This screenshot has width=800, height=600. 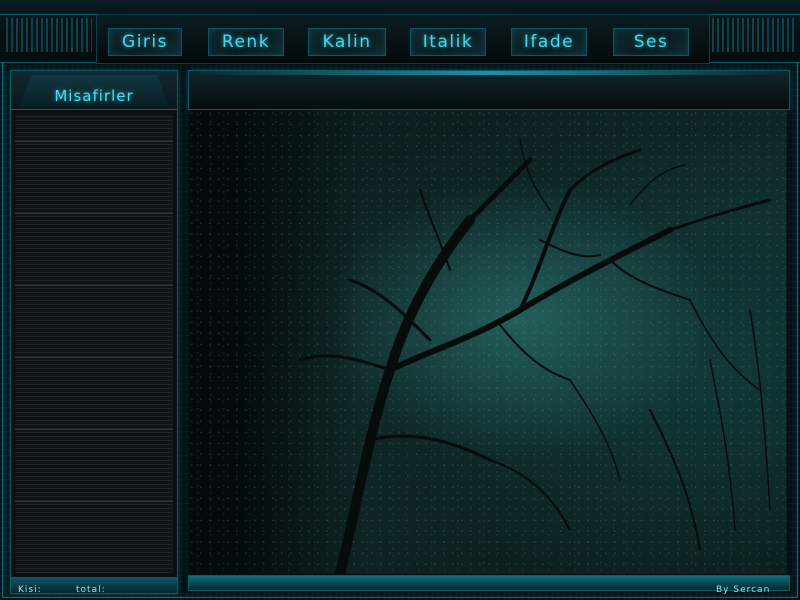 What do you see at coordinates (94, 96) in the screenshot?
I see `sidebar-title: Misafirler` at bounding box center [94, 96].